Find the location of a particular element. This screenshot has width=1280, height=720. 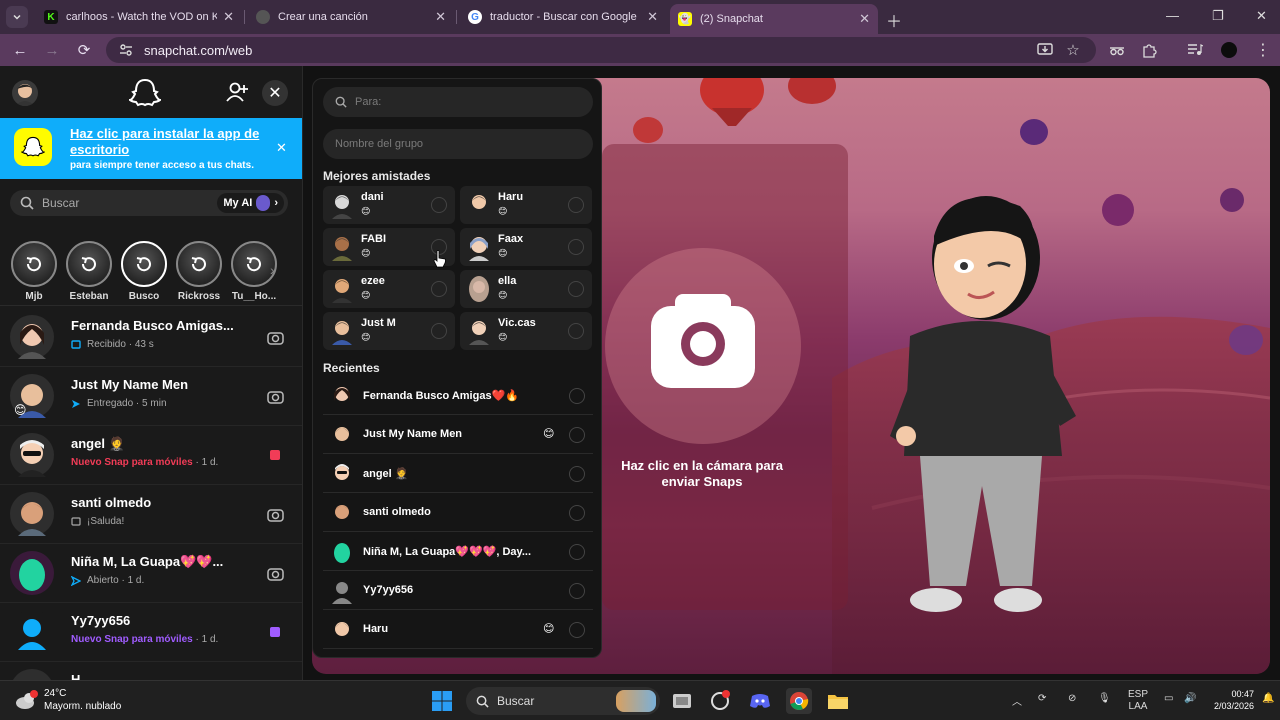

address-bar: snapchat.com/web is located at coordinates (601, 50).